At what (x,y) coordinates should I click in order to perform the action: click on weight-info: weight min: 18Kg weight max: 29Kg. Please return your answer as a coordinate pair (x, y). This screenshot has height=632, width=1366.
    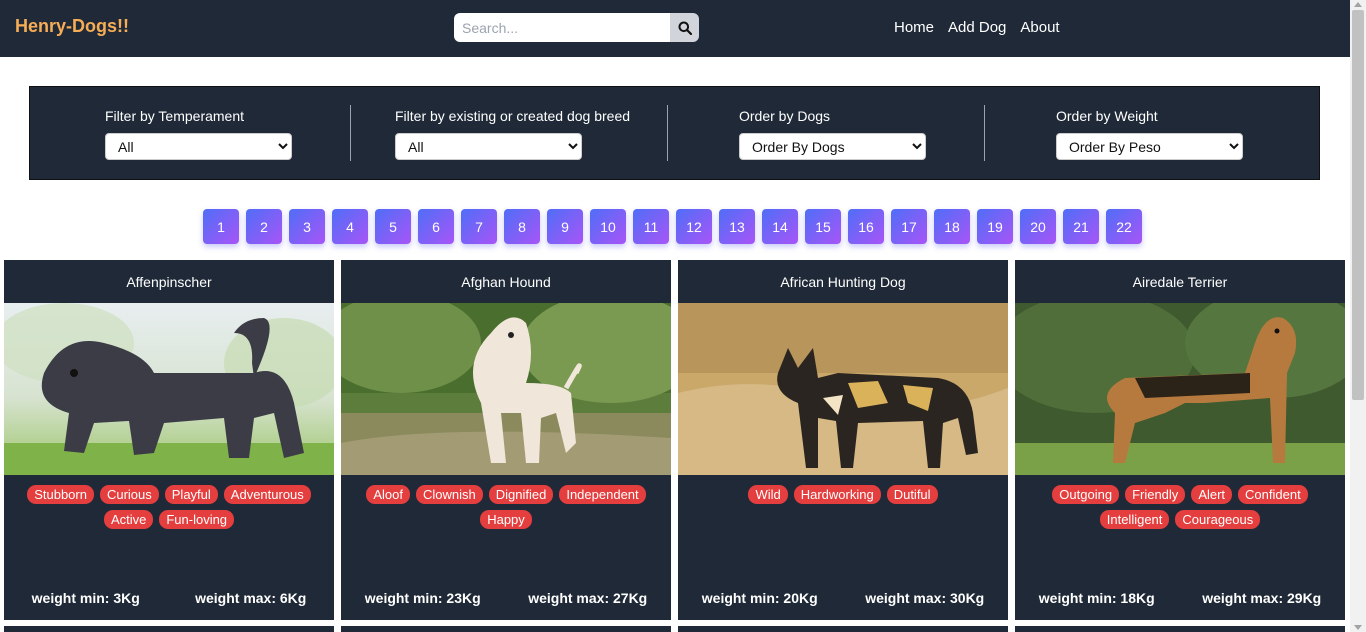
    Looking at the image, I should click on (1180, 598).